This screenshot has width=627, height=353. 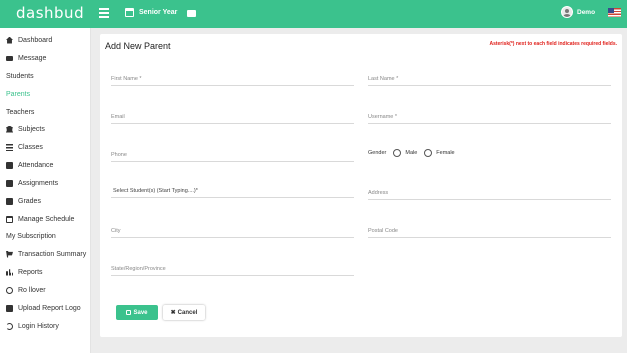 I want to click on sidebar-item-label: Dashboard, so click(x=35, y=40).